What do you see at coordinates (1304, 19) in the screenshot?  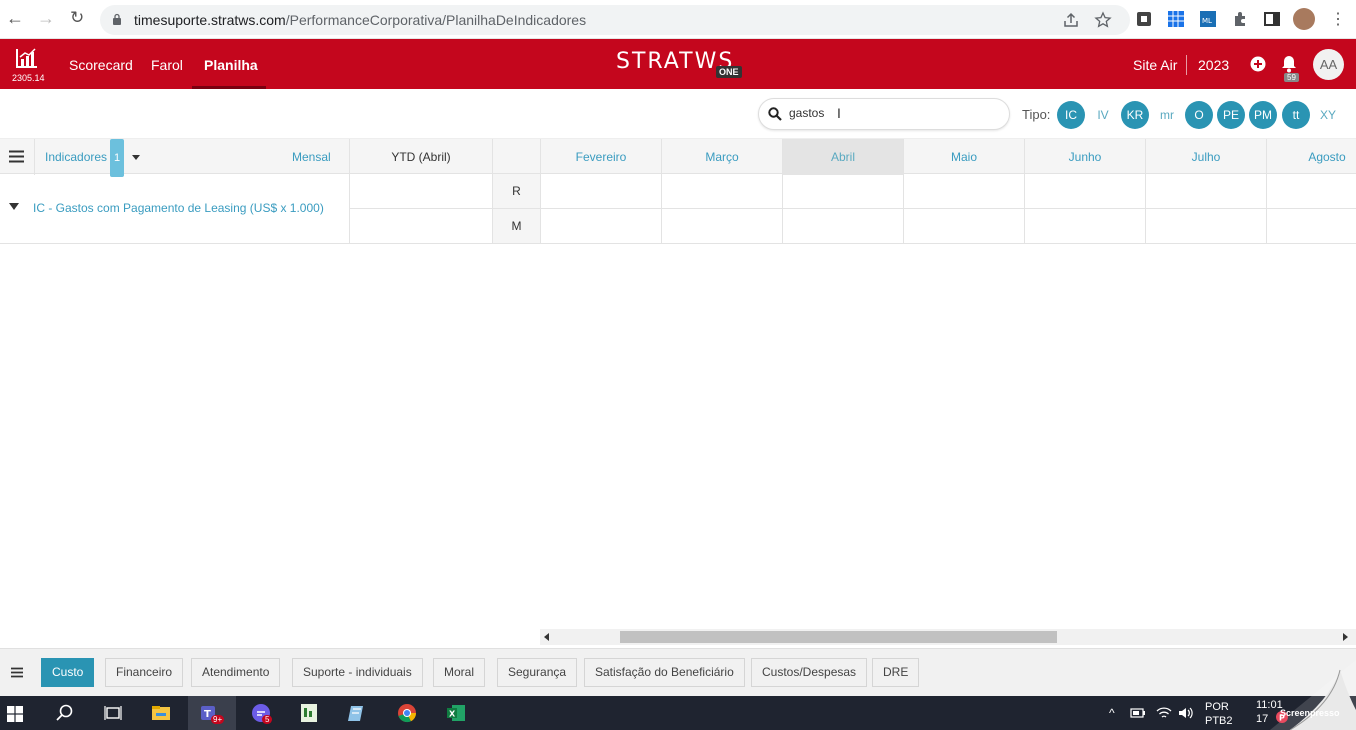 I see `profile-avatar-icon` at bounding box center [1304, 19].